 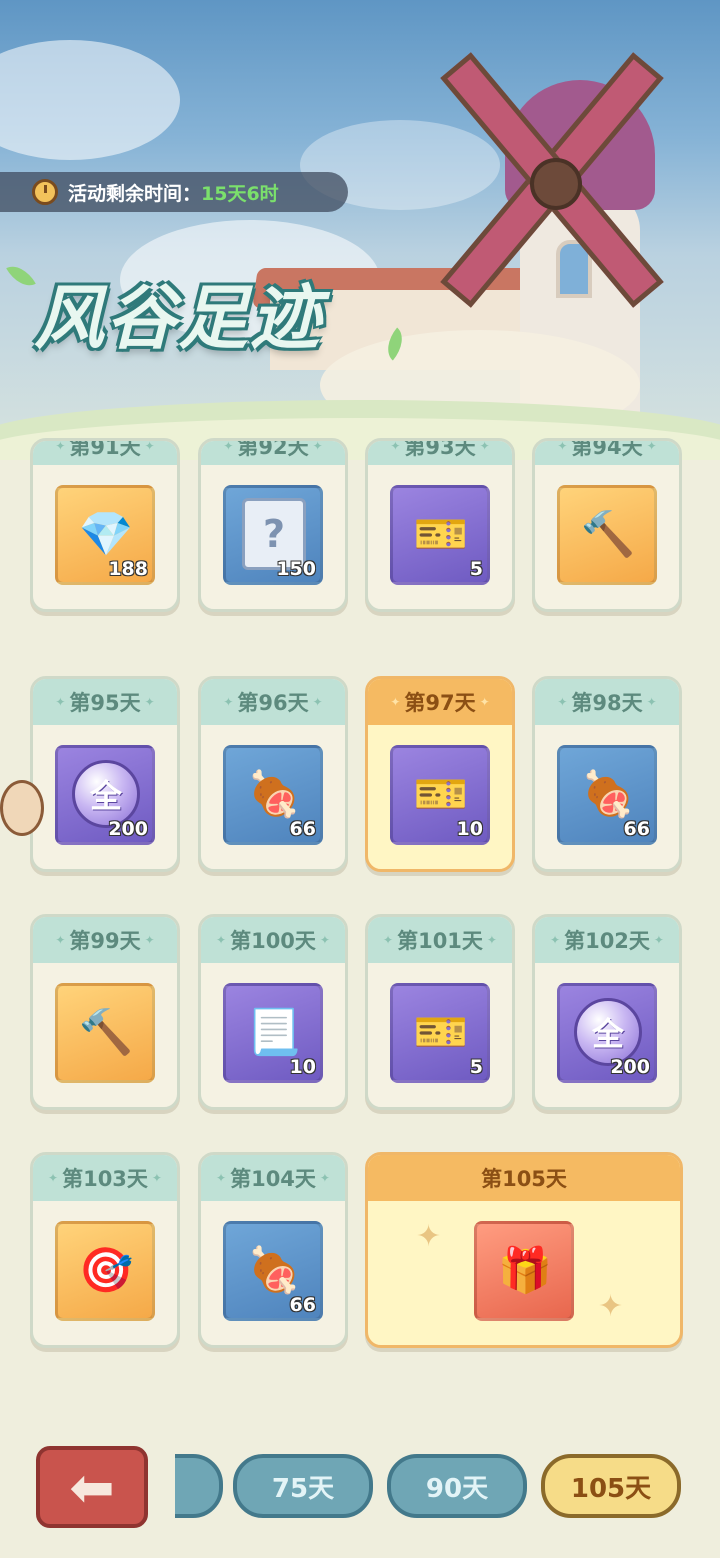 What do you see at coordinates (273, 1033) in the screenshot?
I see `reward-tile: 📃 10` at bounding box center [273, 1033].